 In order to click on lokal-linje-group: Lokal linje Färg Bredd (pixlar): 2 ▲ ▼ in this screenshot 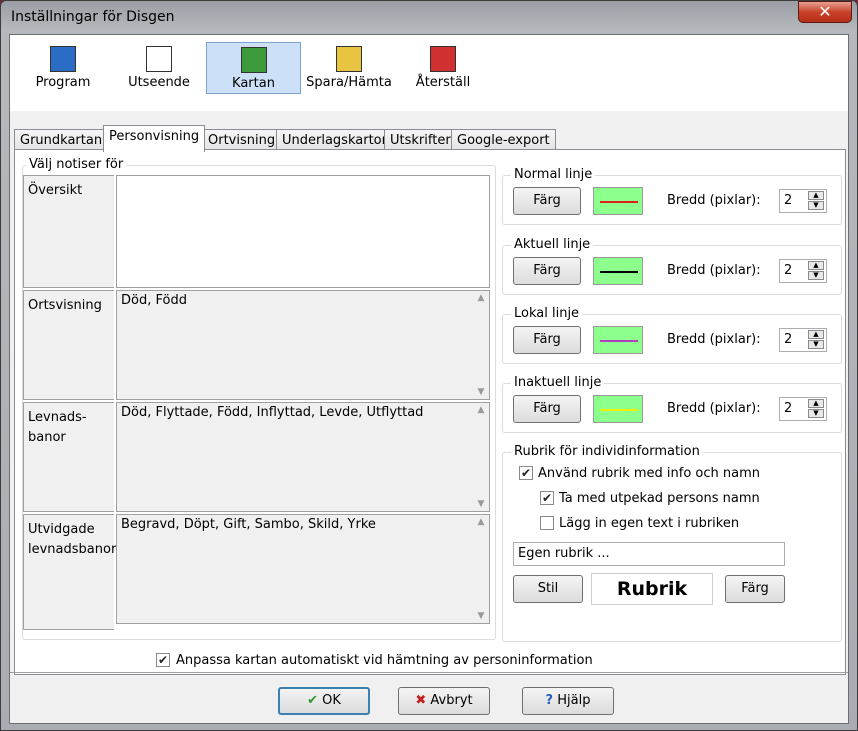, I will do `click(672, 335)`.